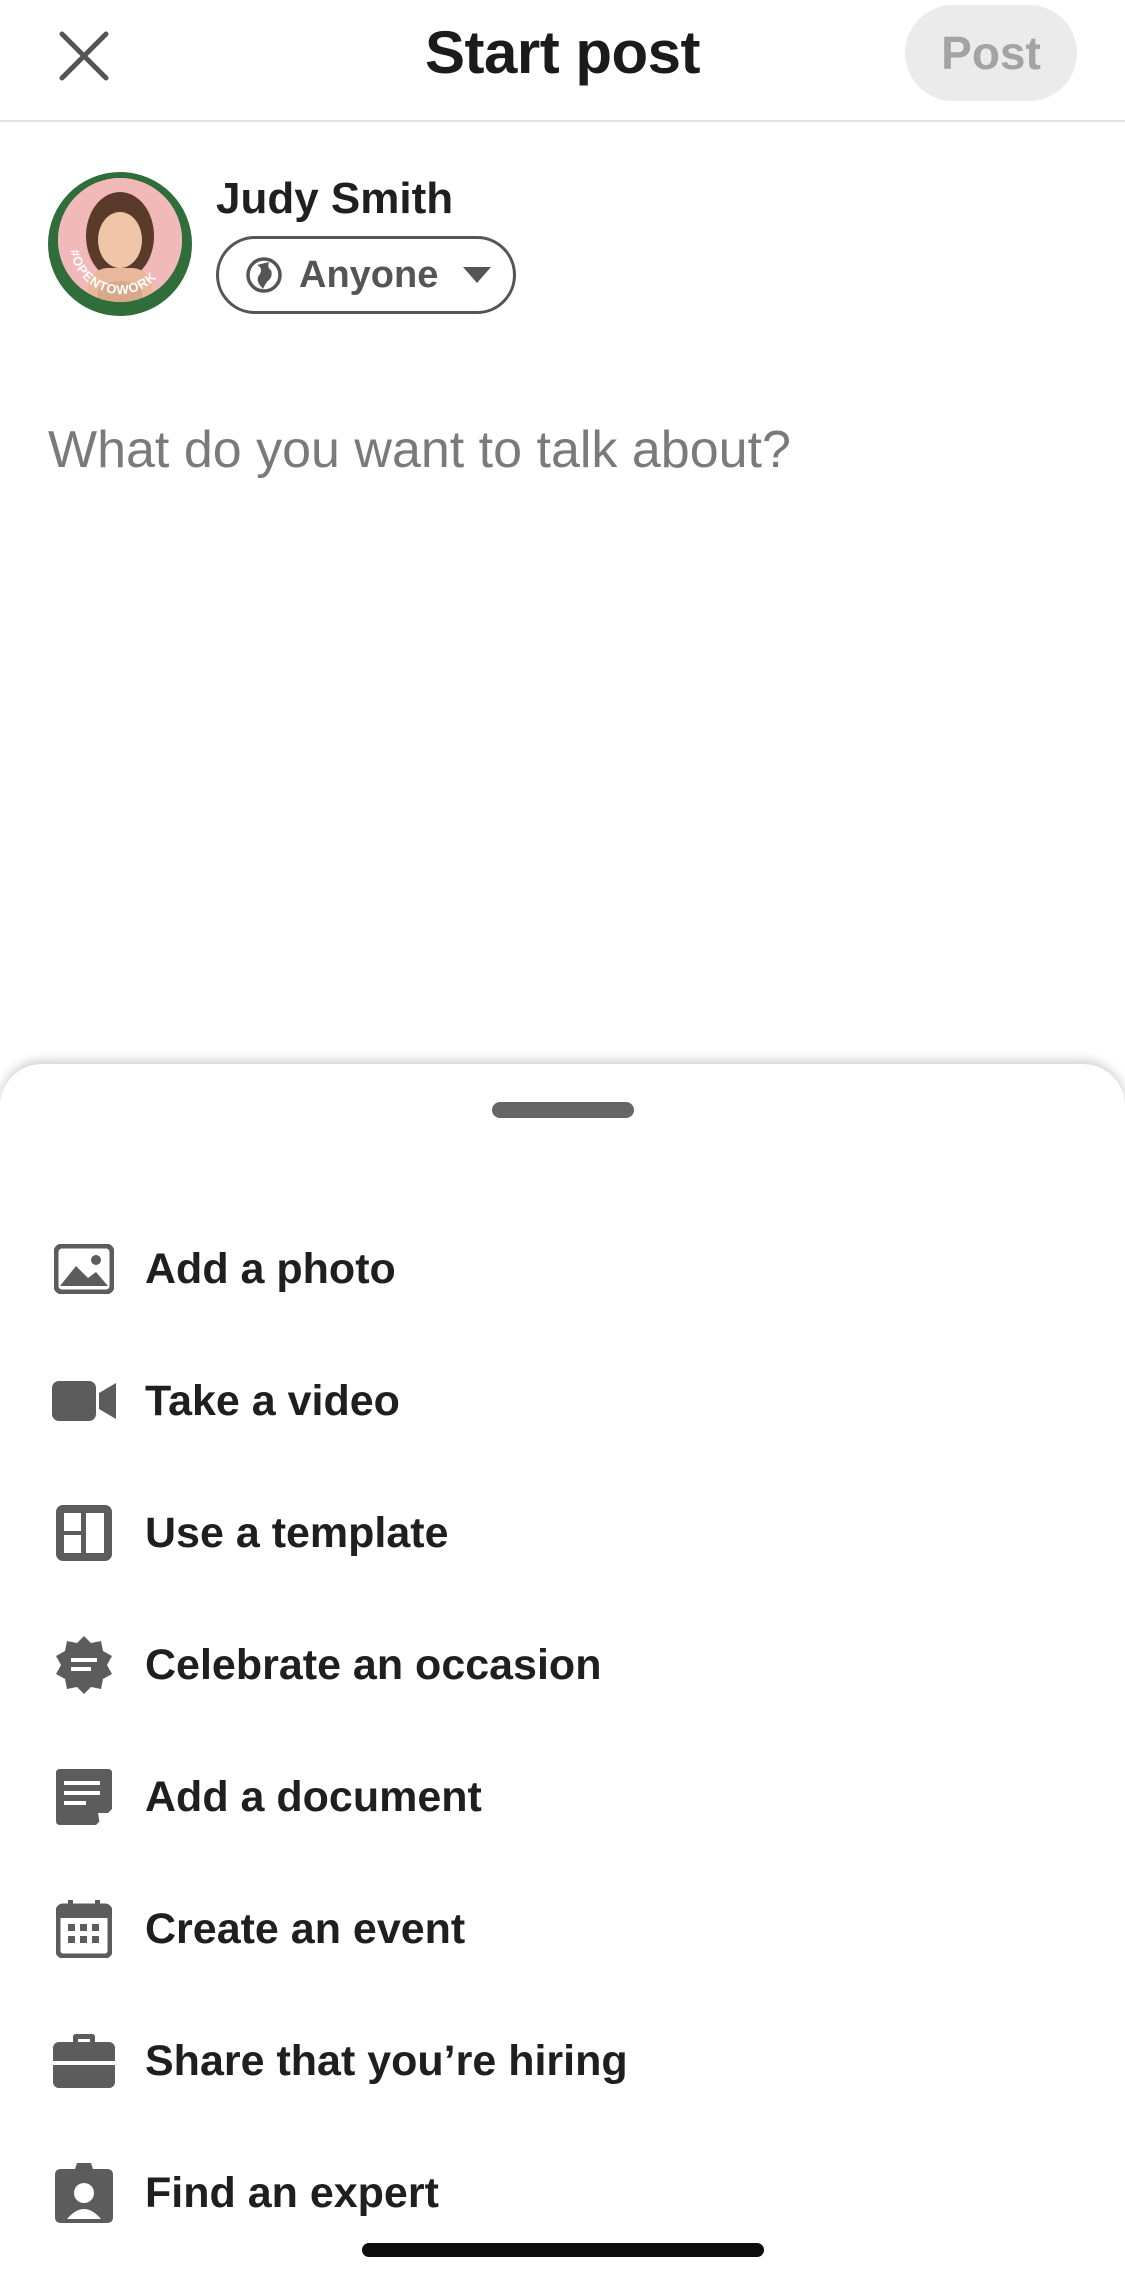  What do you see at coordinates (84, 2193) in the screenshot?
I see `expert-icon` at bounding box center [84, 2193].